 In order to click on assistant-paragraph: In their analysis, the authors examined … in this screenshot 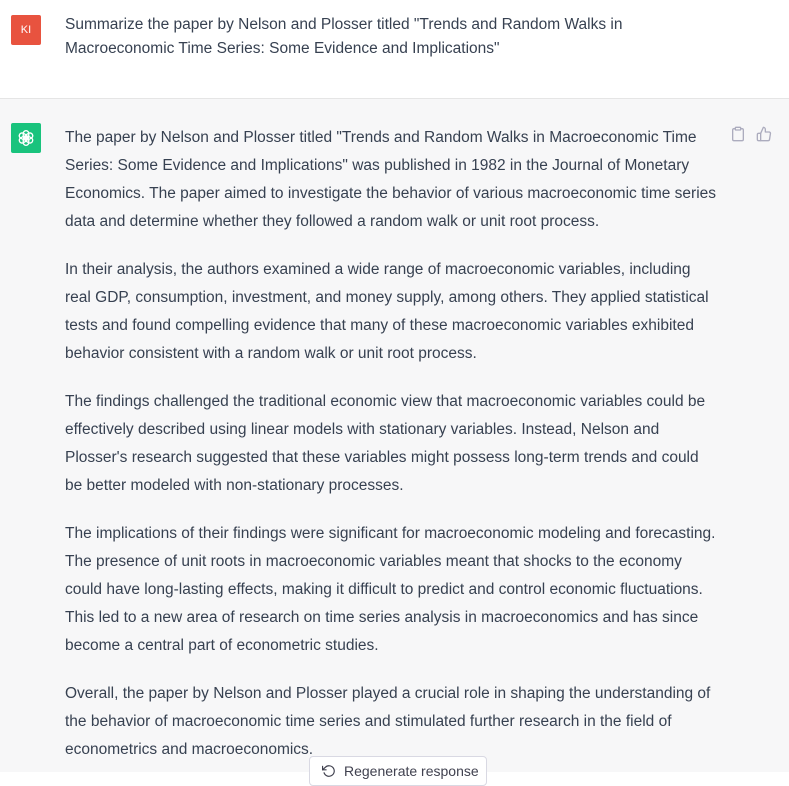, I will do `click(387, 311)`.